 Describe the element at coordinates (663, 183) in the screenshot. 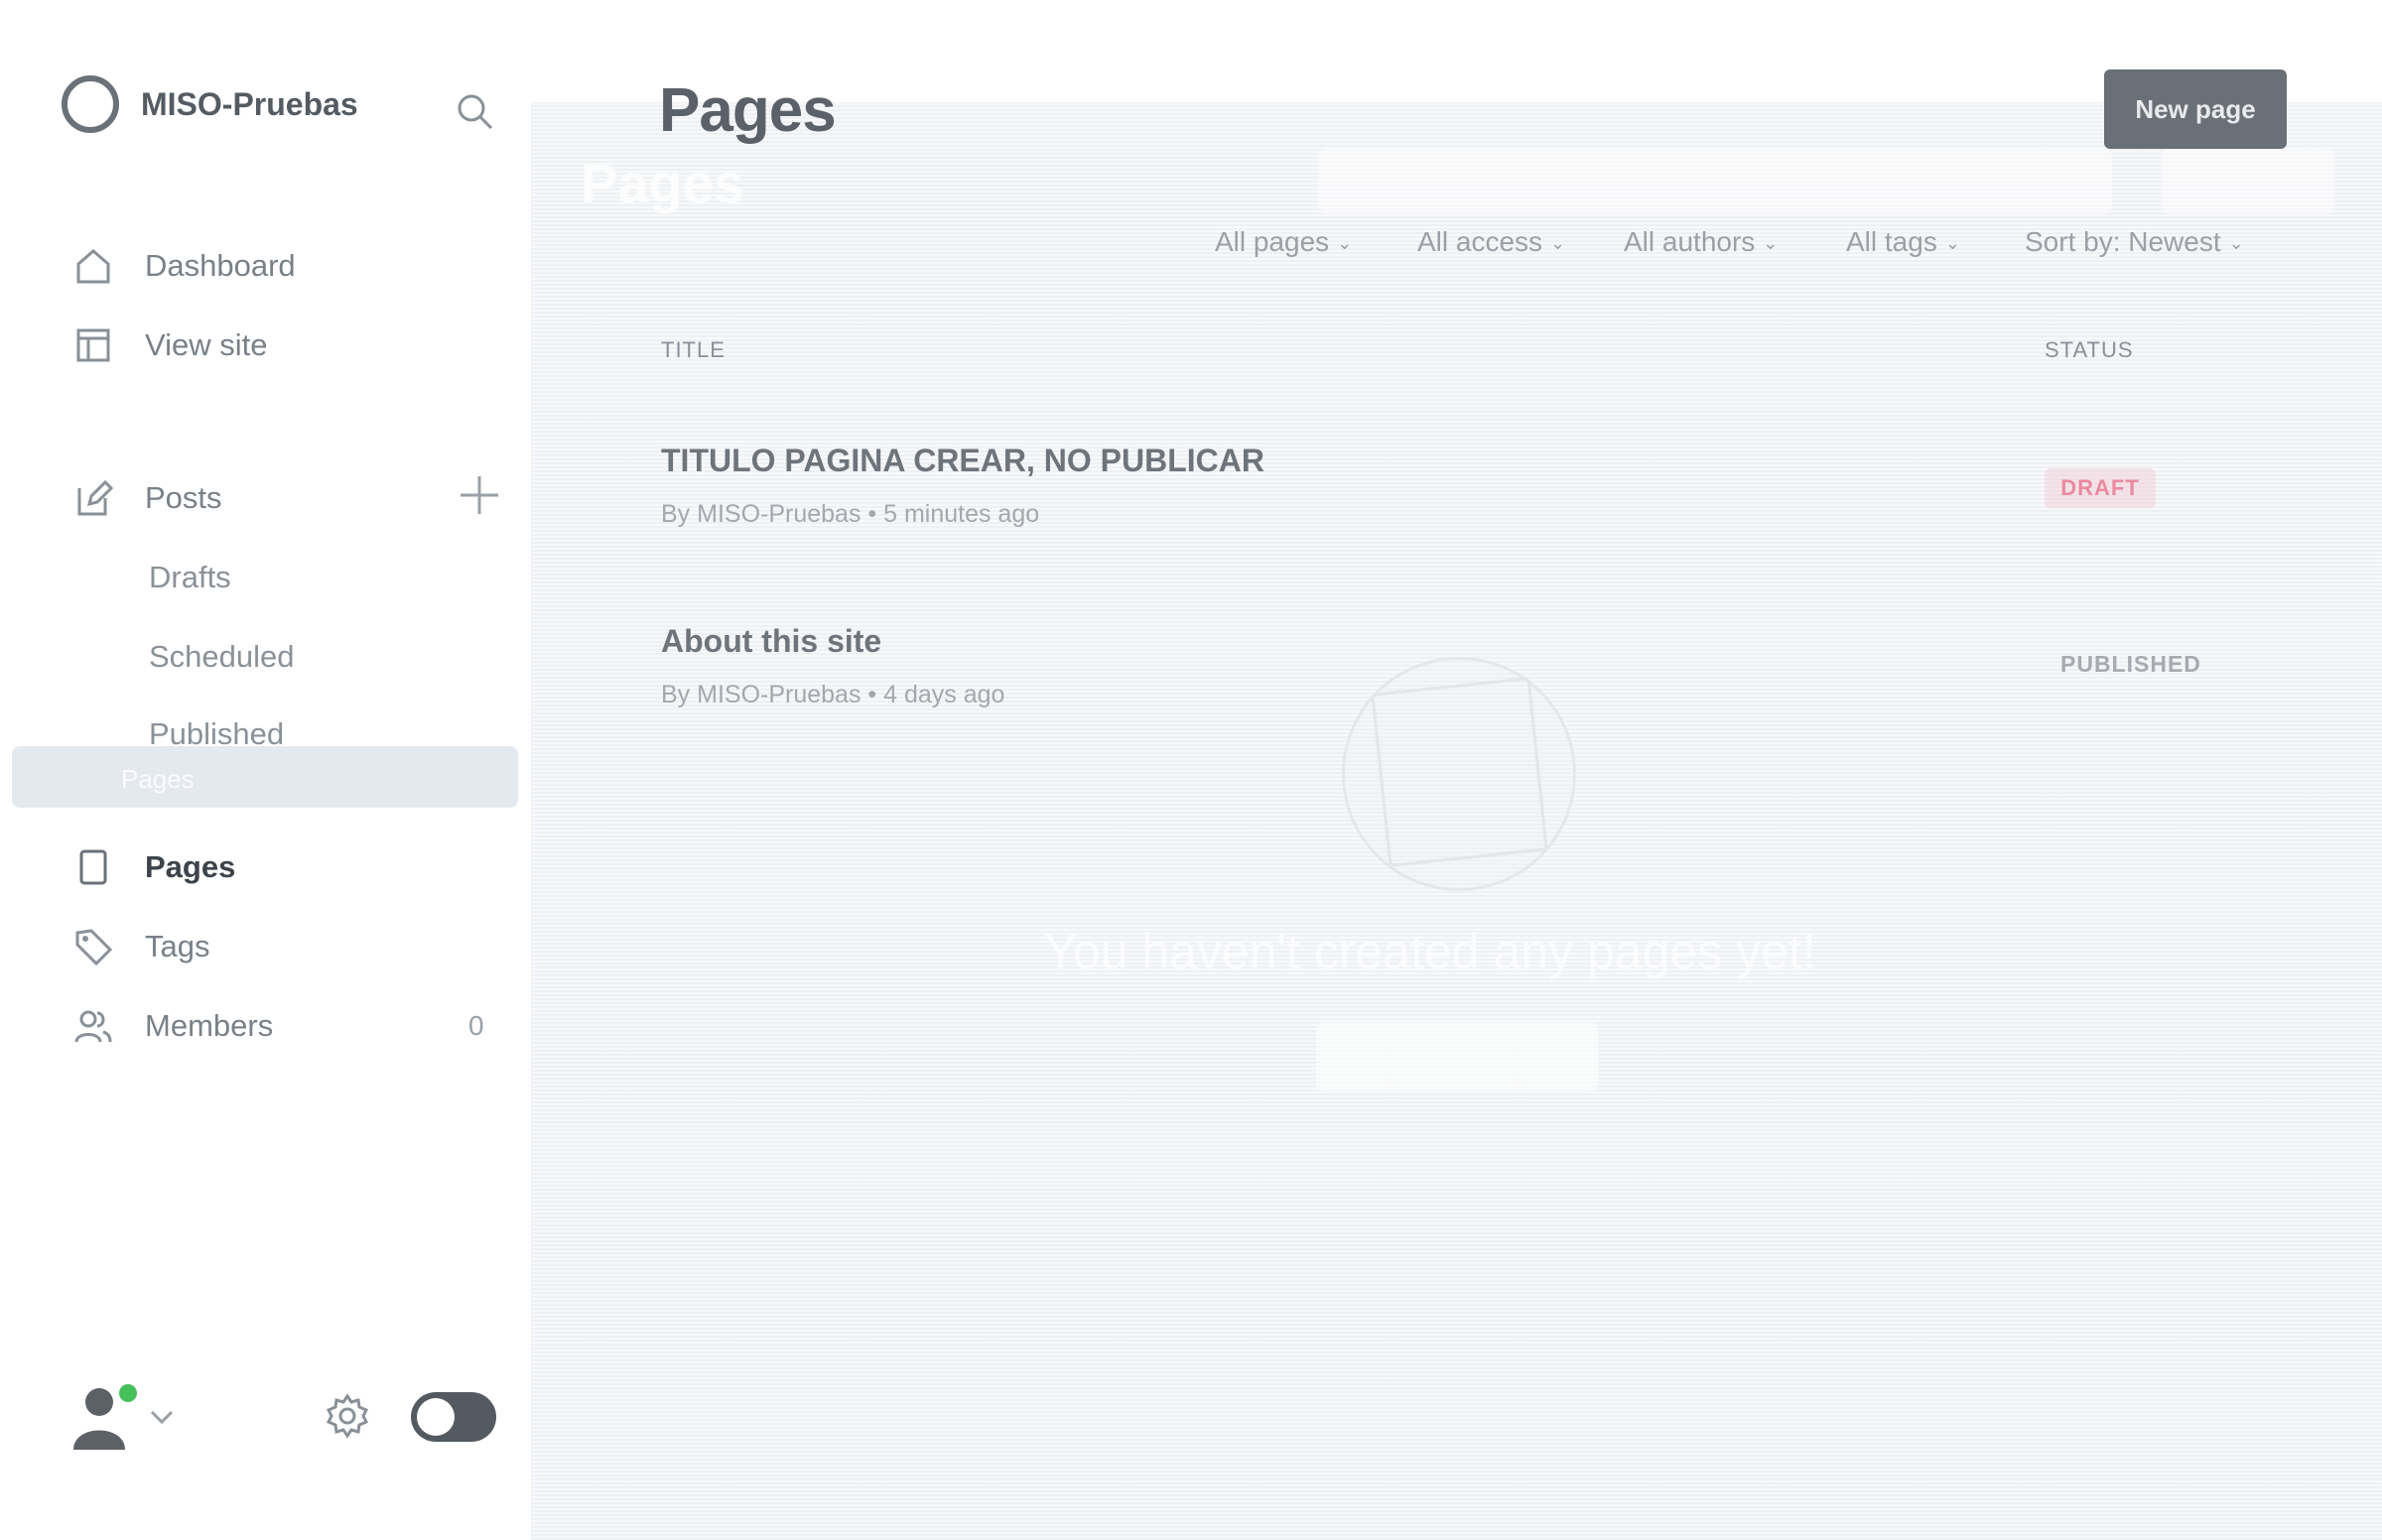

I see `ghost-page-title: Pages` at that location.